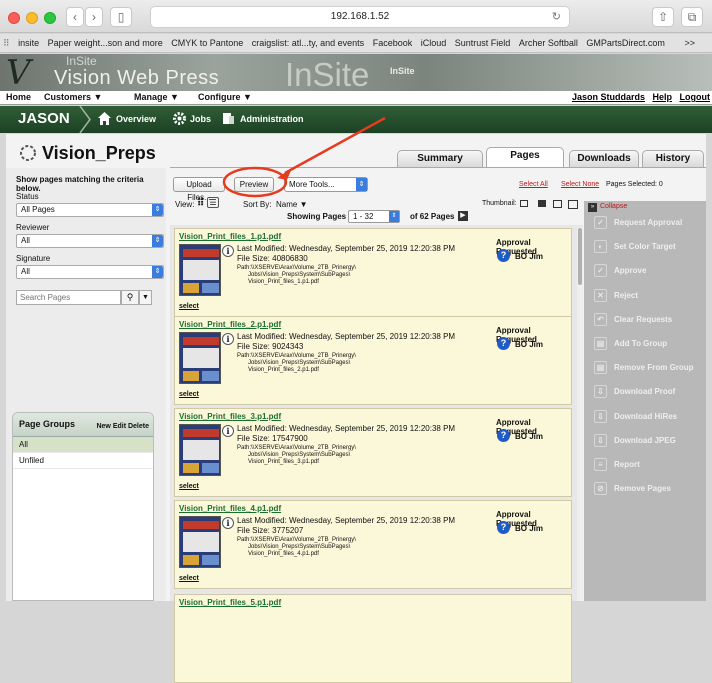  Describe the element at coordinates (663, 17) in the screenshot. I see `share-icon: ⇧` at that location.